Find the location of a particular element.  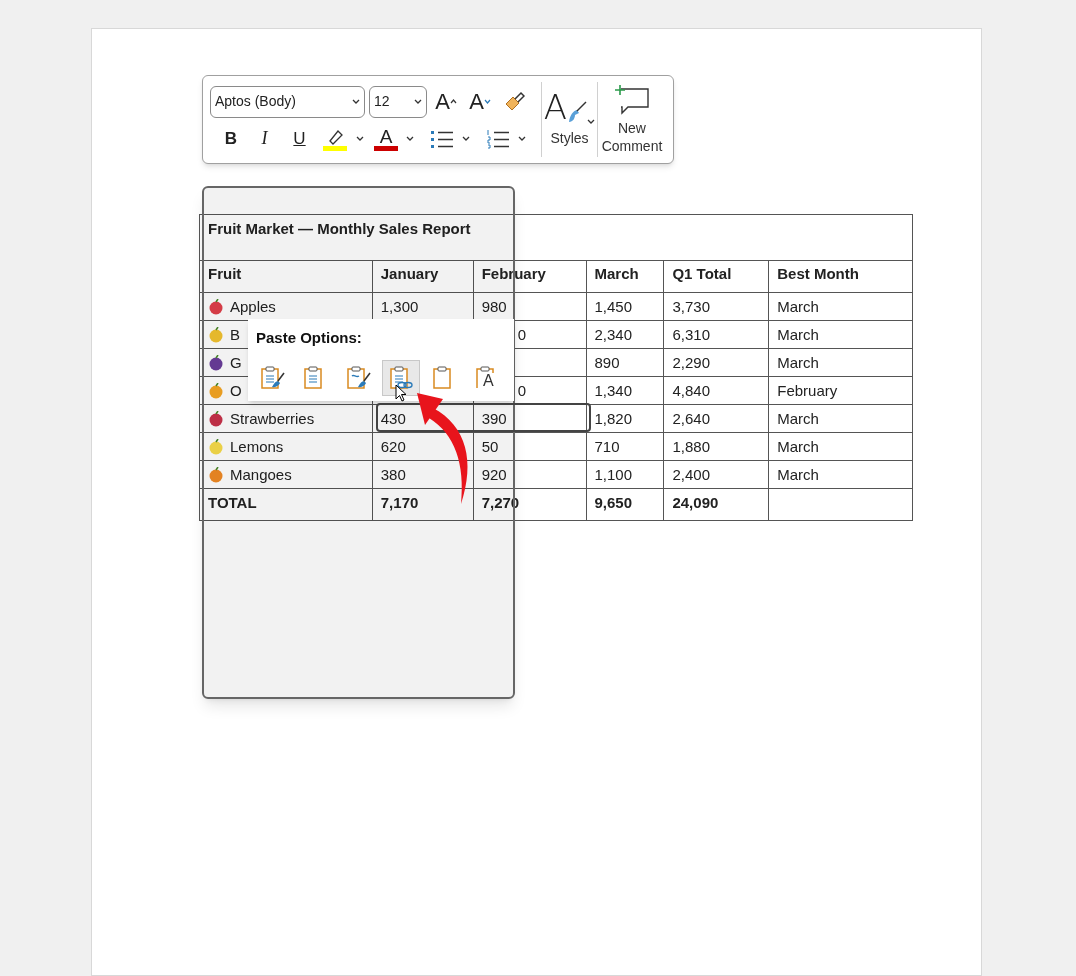

fruit-name: B is located at coordinates (235, 335).